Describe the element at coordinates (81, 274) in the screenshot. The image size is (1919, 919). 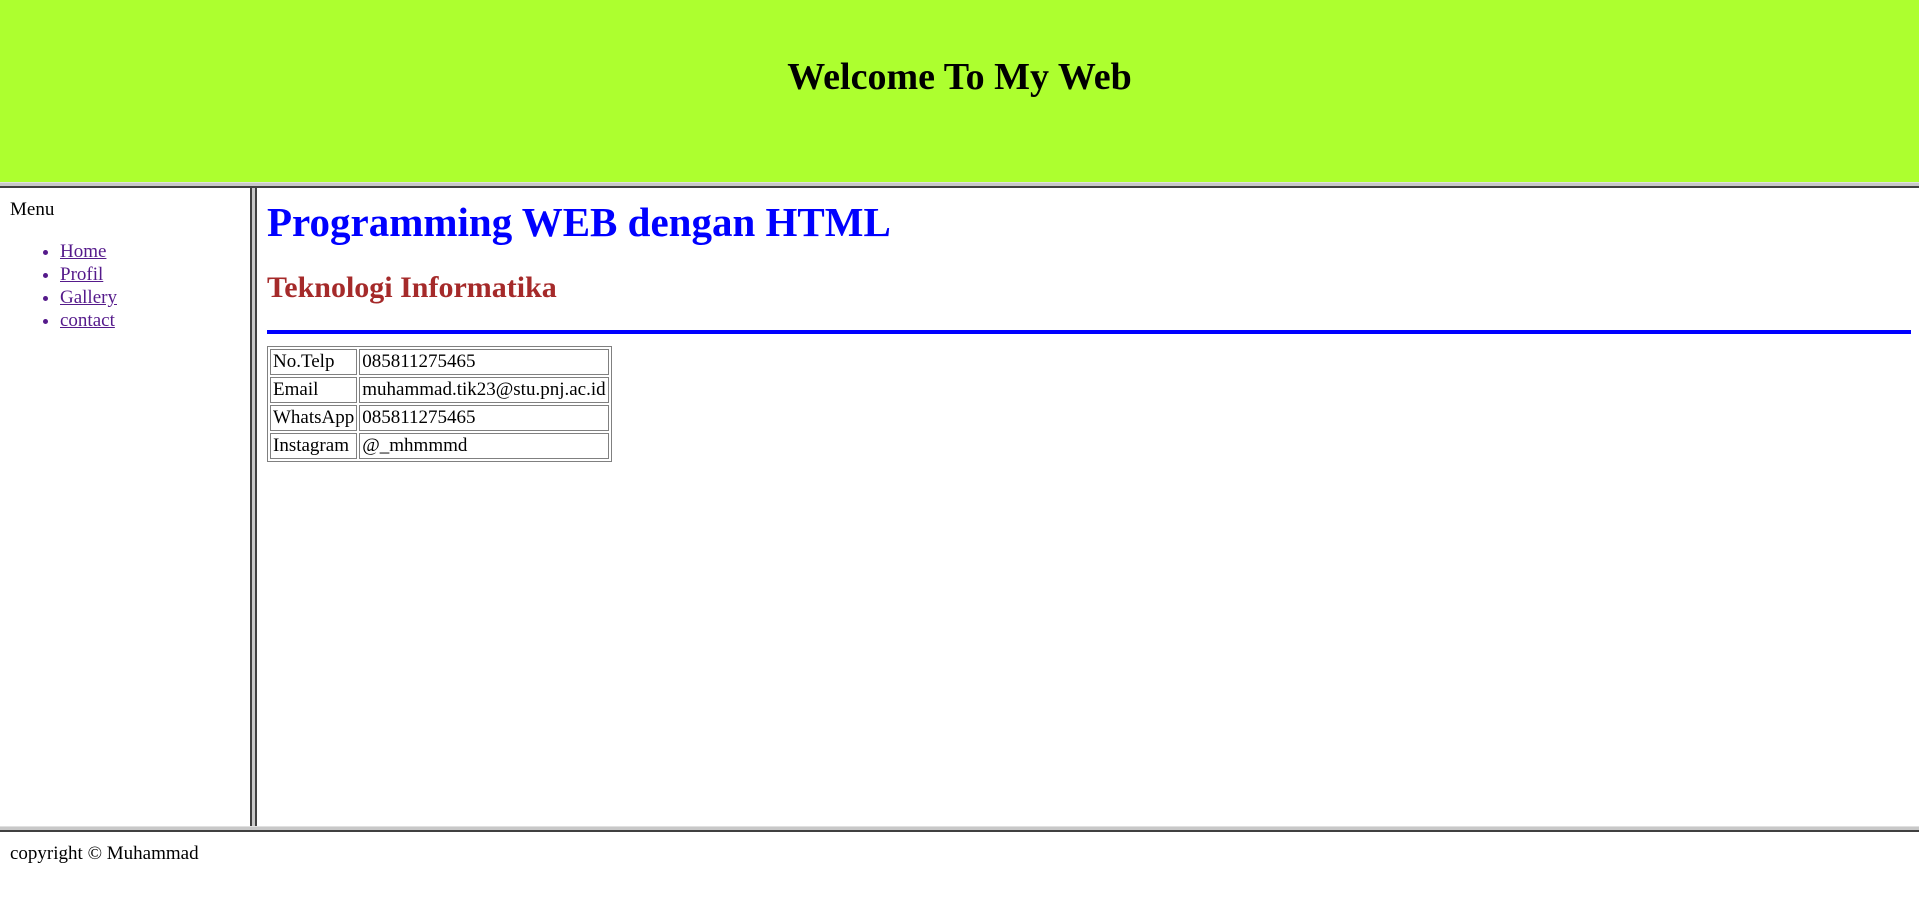
I see `profil-link: Profil` at that location.